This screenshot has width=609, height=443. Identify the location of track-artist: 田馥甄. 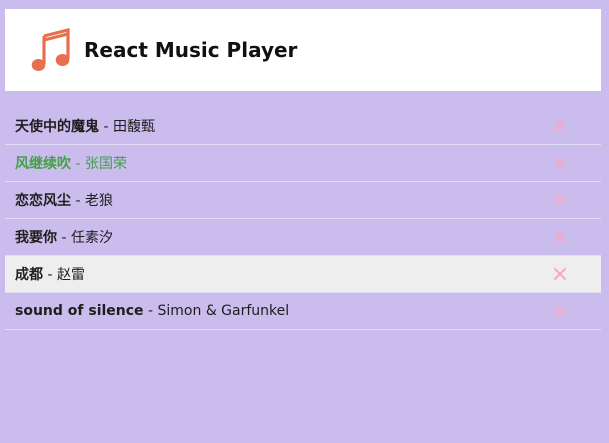
(133, 127).